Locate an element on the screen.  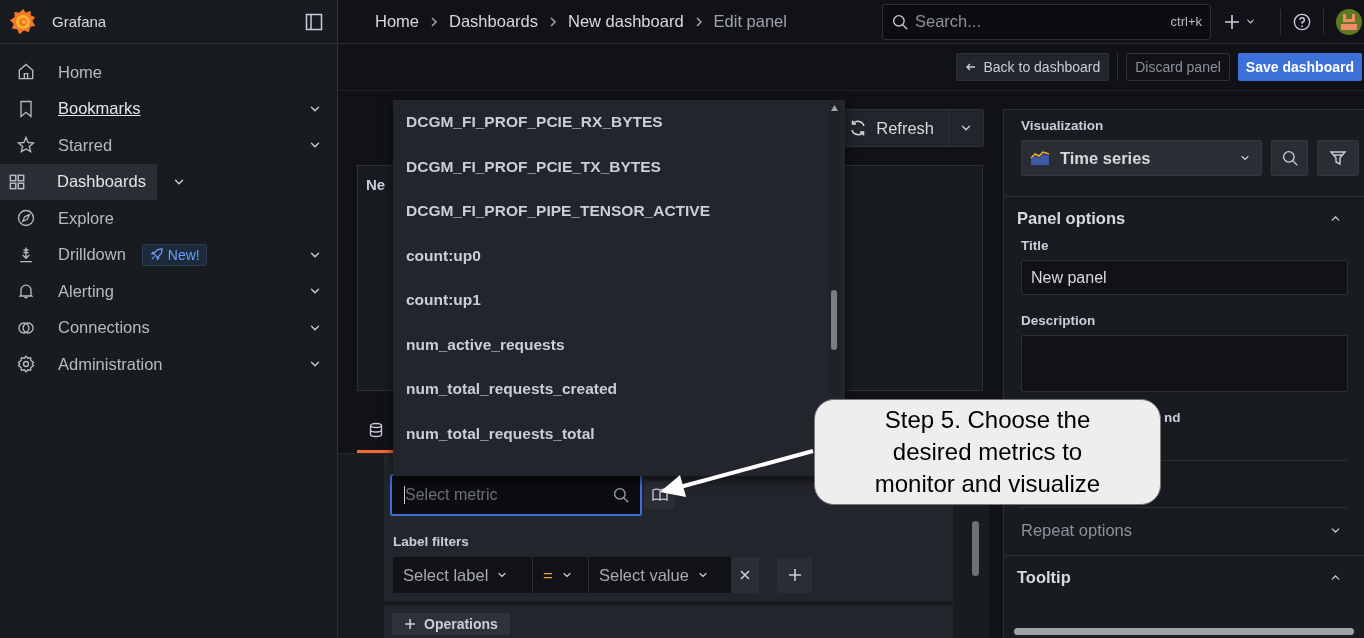
nav-item: Alerting is located at coordinates (148, 291).